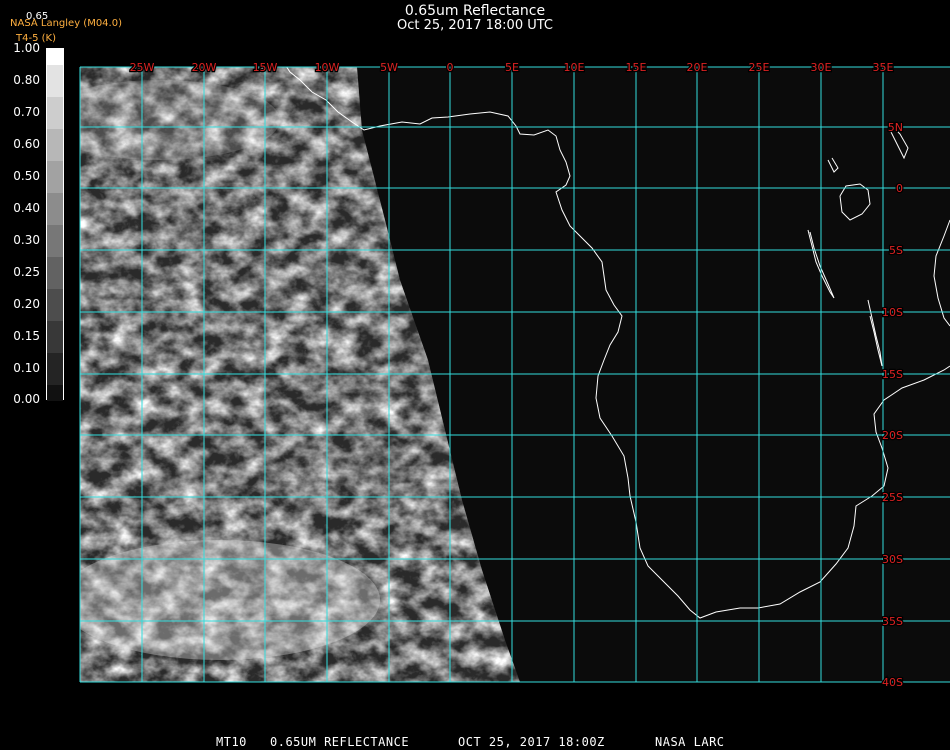 This screenshot has height=750, width=950. What do you see at coordinates (26, 336) in the screenshot?
I see `colorbar-tick-label: 0.15` at bounding box center [26, 336].